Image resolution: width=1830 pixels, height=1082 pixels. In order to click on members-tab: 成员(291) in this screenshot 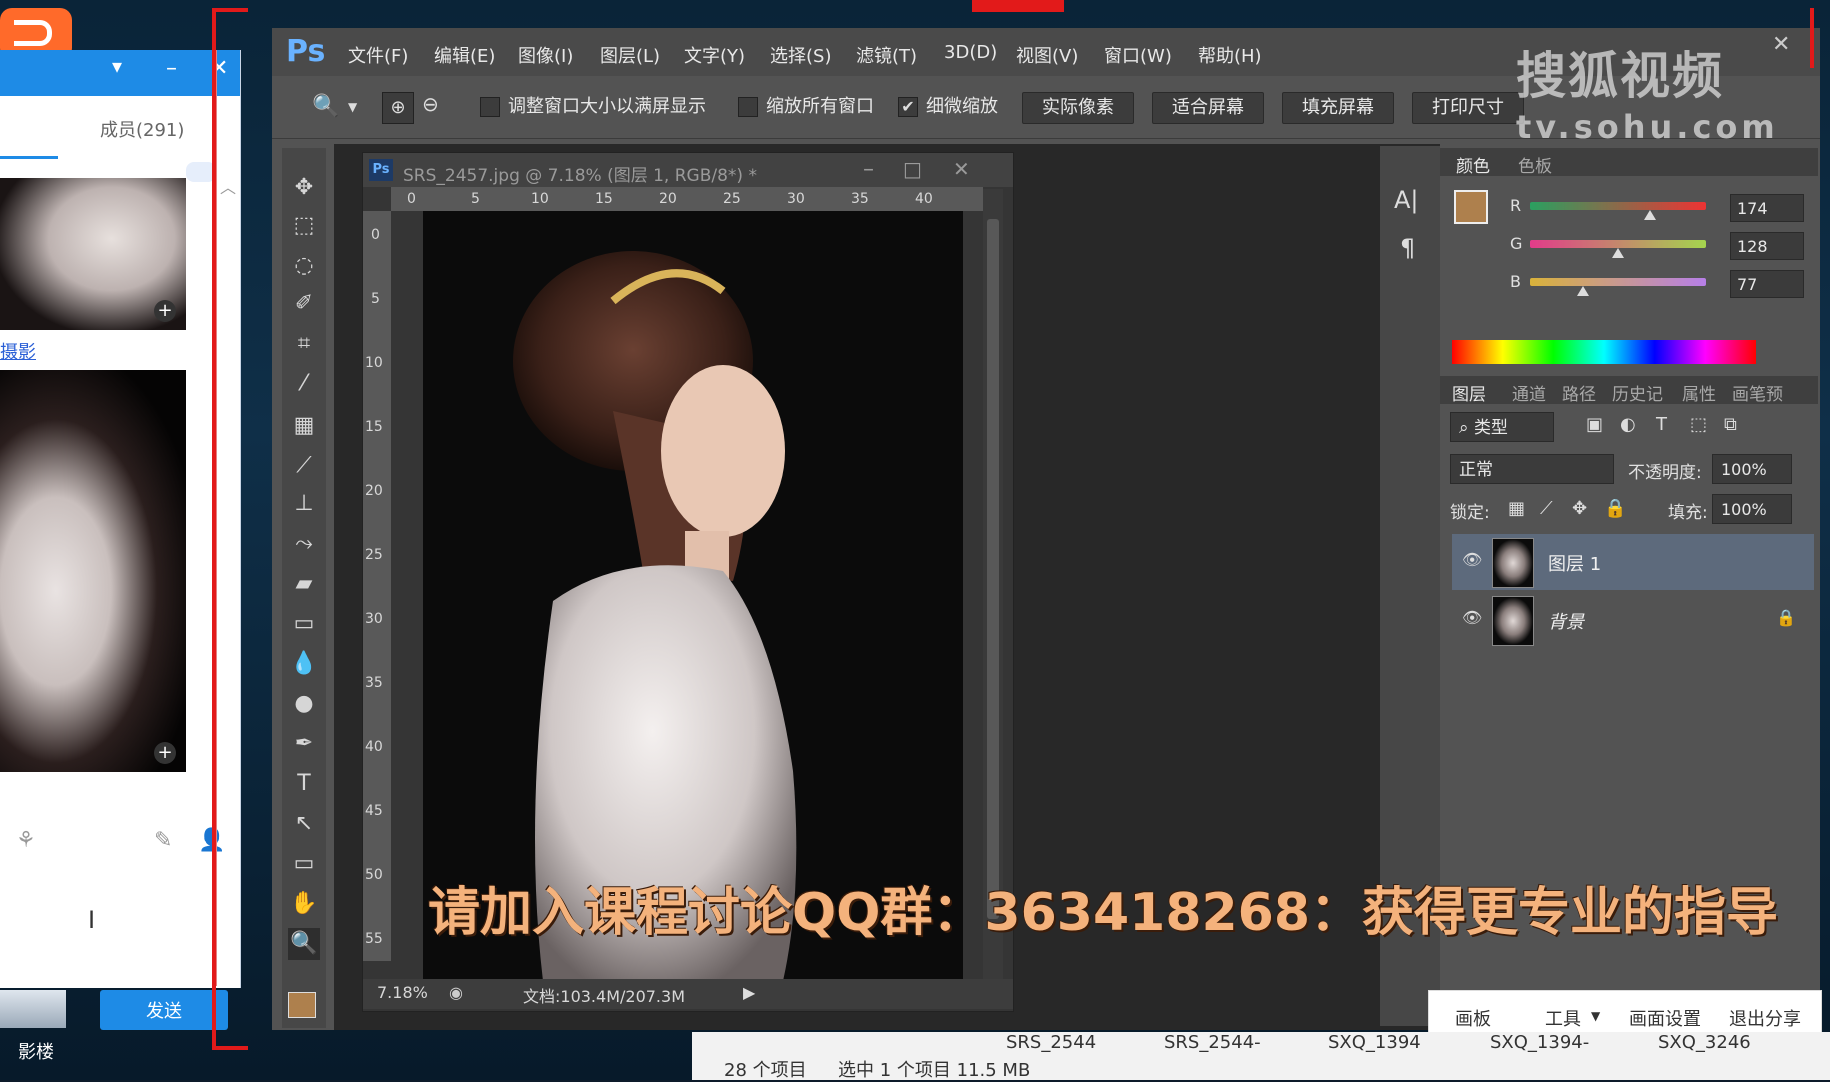, I will do `click(142, 129)`.